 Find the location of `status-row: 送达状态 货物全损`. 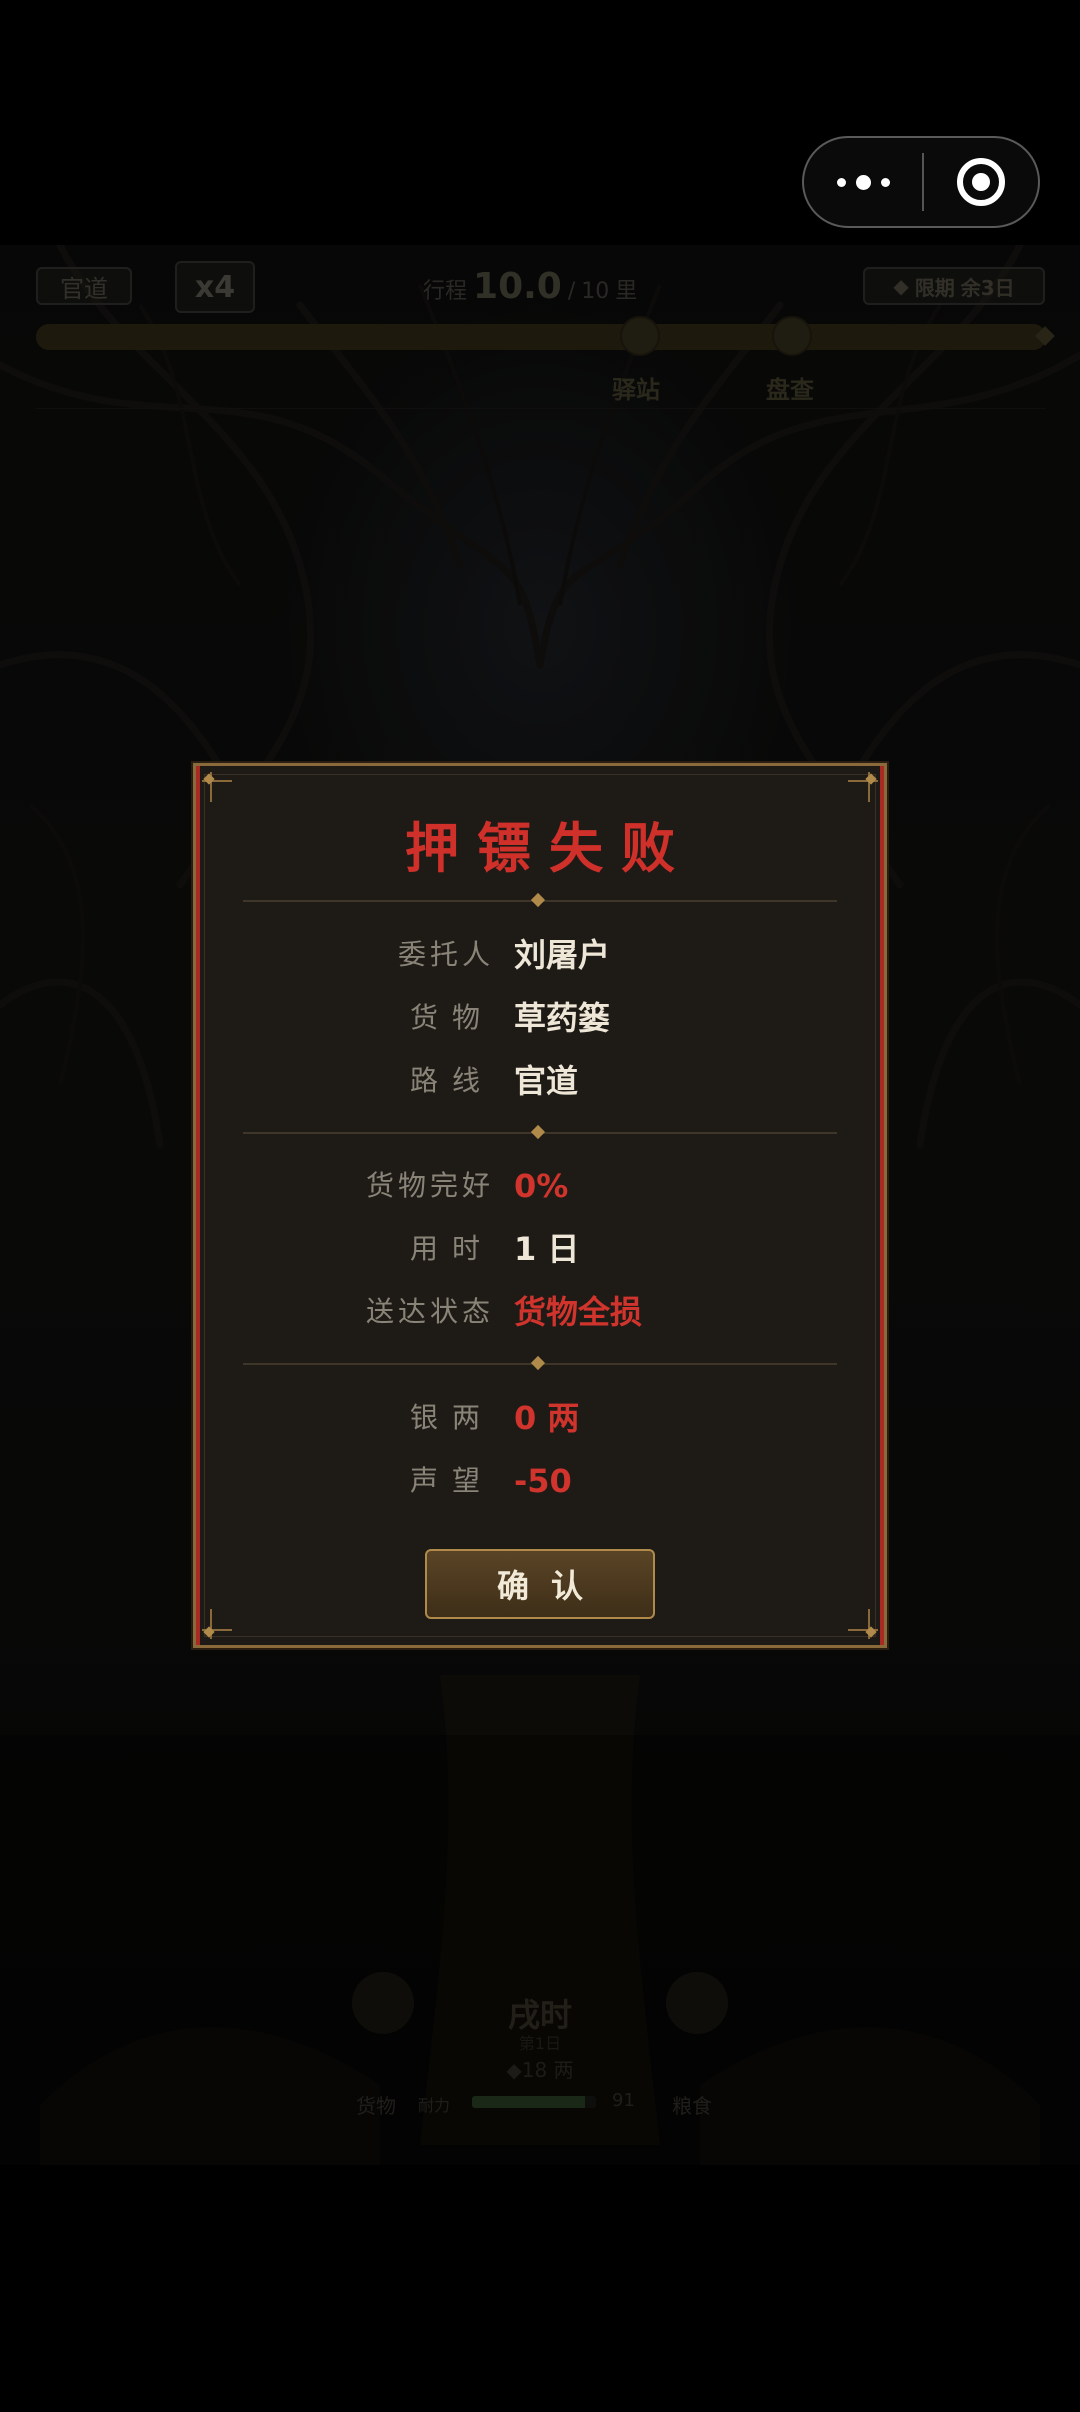

status-row: 送达状态 货物全损 is located at coordinates (540, 1312).